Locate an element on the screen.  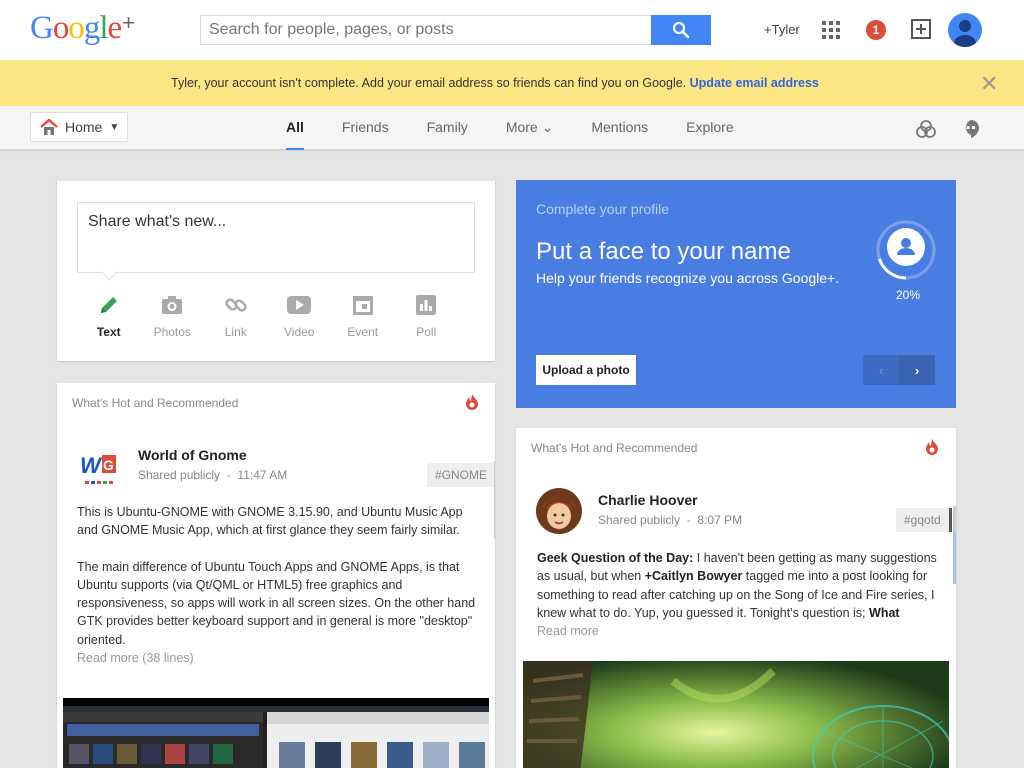
close-icon: ✕ is located at coordinates (989, 84).